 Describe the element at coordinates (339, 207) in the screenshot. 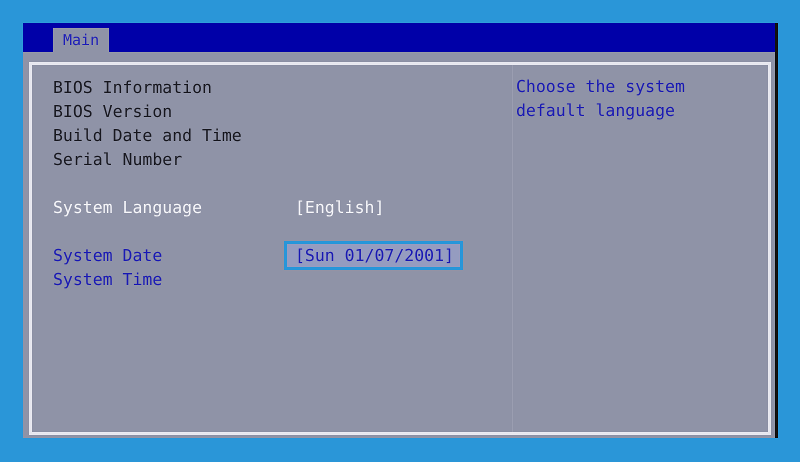

I see `setting-value: [English]` at that location.